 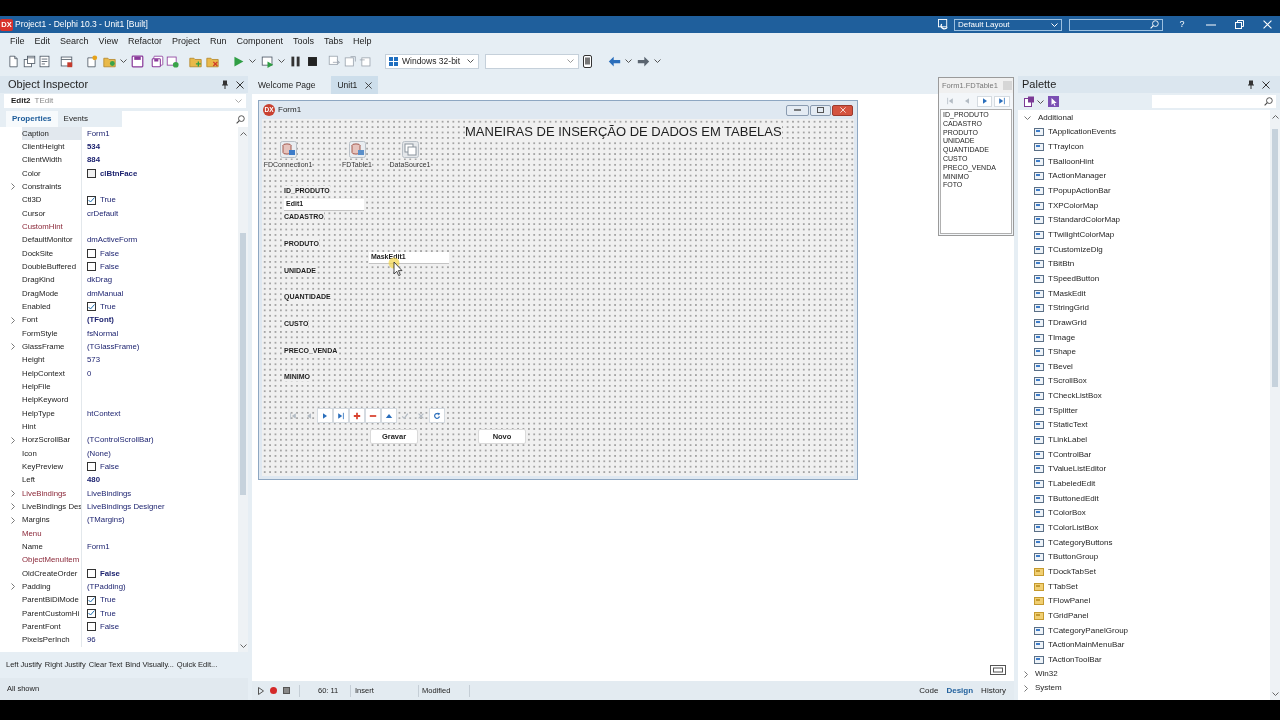 I want to click on document-icon, so click(x=44, y=61).